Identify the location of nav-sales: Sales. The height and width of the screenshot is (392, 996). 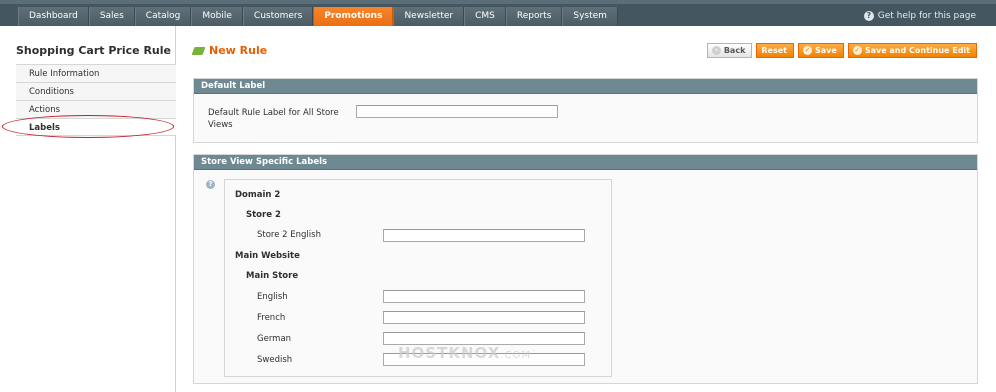
(111, 16).